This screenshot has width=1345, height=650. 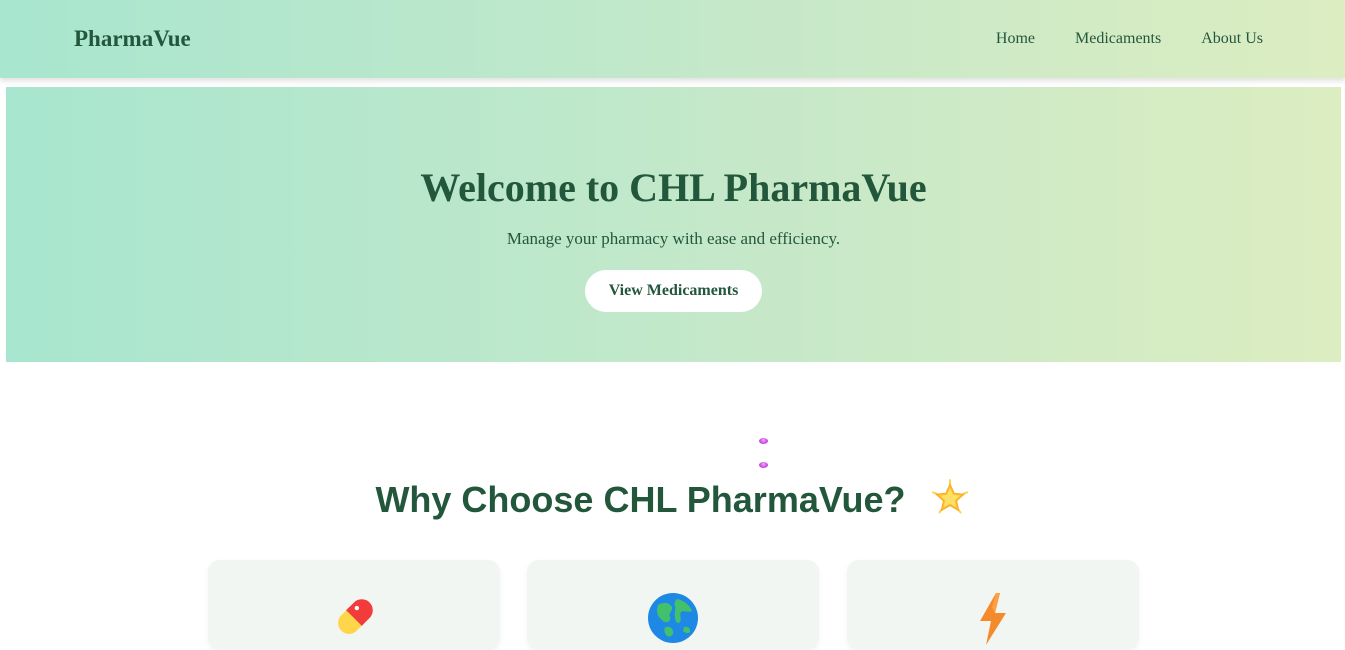 I want to click on features-title-text: Why Choose CHL PharmaVue?, so click(x=640, y=499).